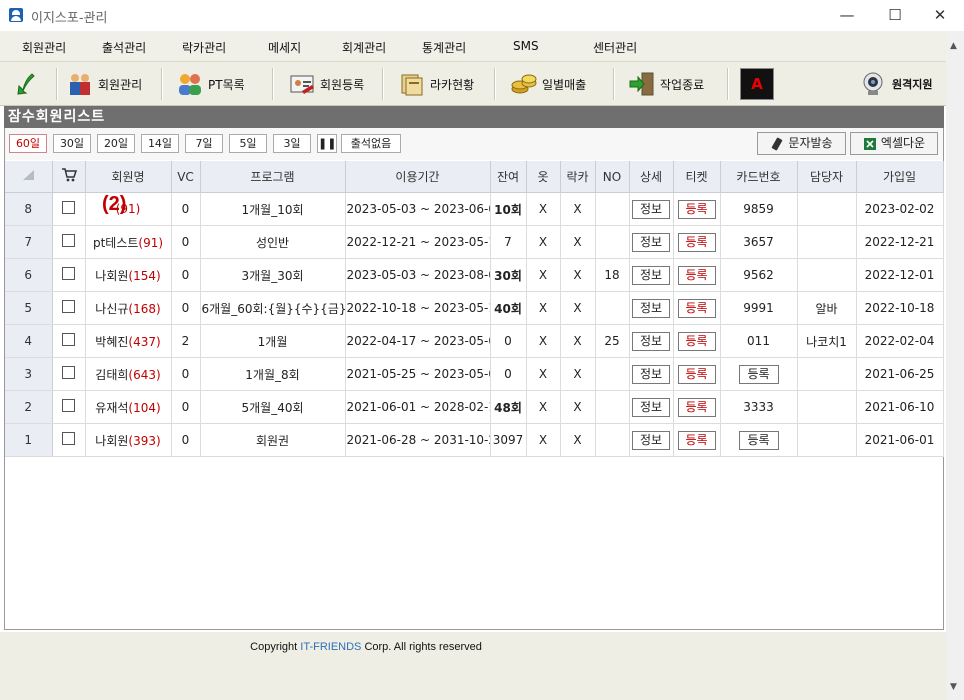 This screenshot has height=700, width=964. Describe the element at coordinates (186, 177) in the screenshot. I see `header-vc: VC` at that location.